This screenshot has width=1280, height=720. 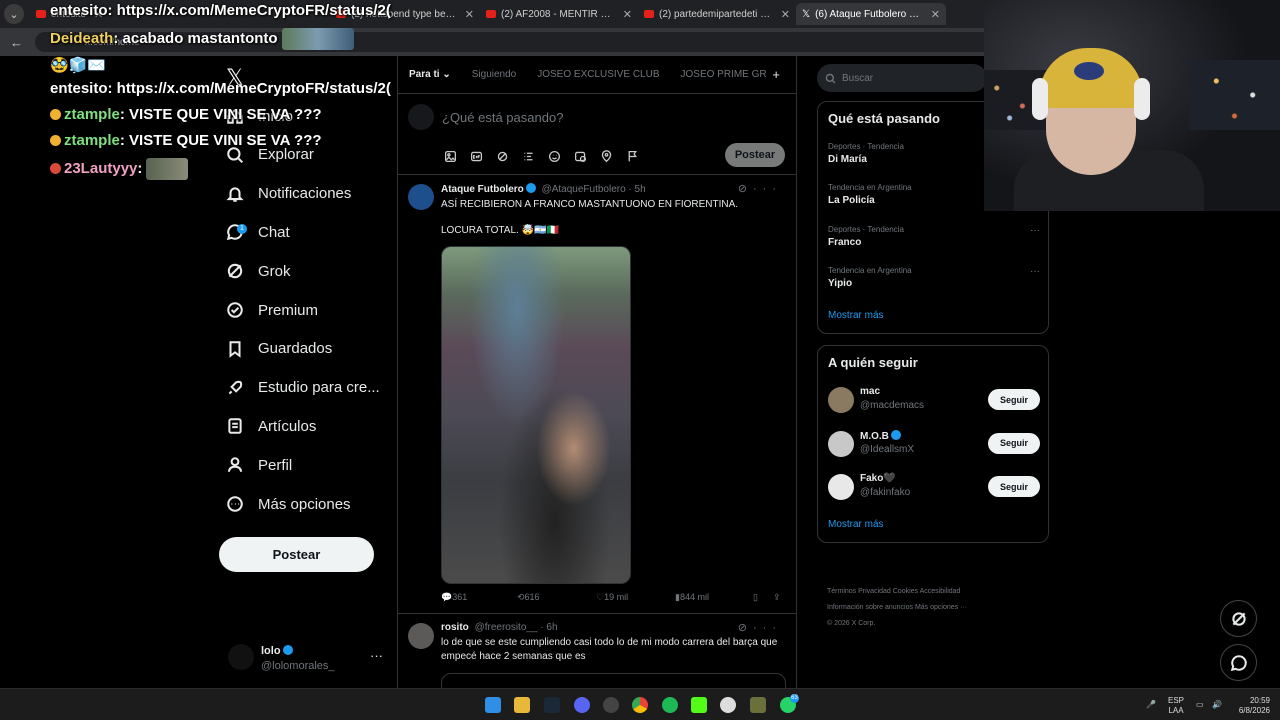 What do you see at coordinates (724, 74) in the screenshot?
I see `tab-joseo-prime: JOSEO PRIME GR` at bounding box center [724, 74].